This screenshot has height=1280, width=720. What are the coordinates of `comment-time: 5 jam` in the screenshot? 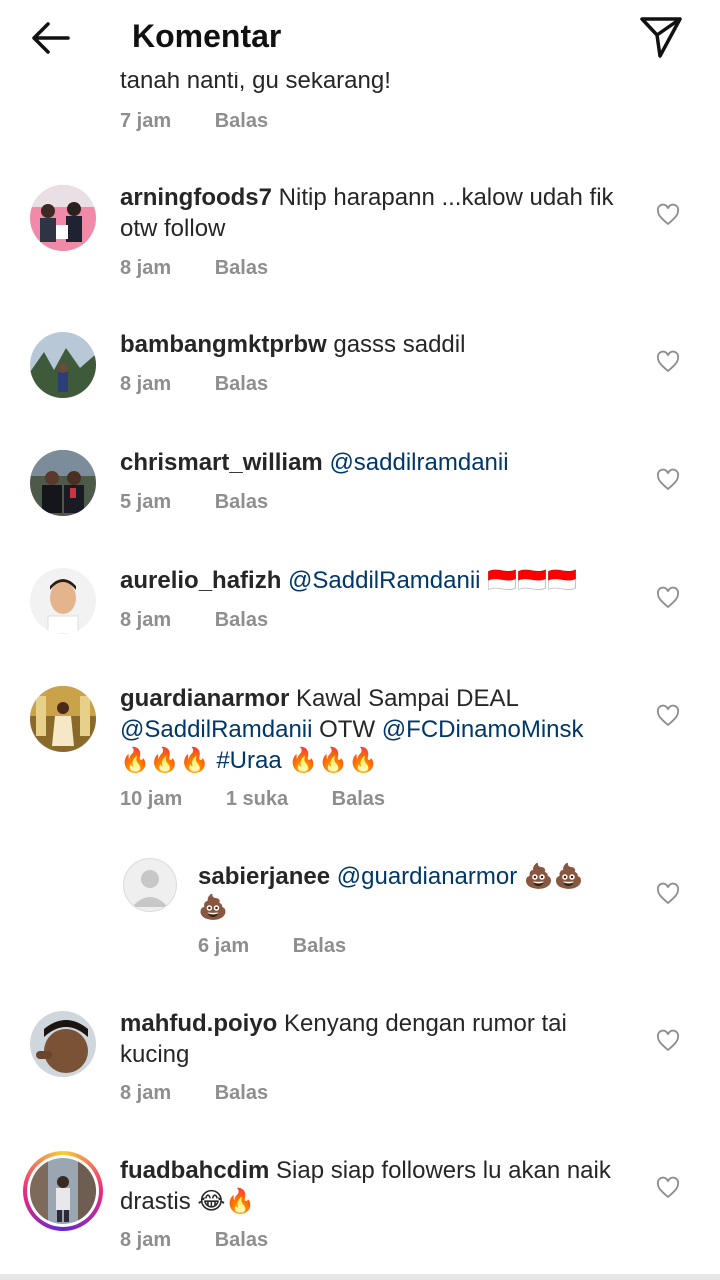 It's located at (146, 502).